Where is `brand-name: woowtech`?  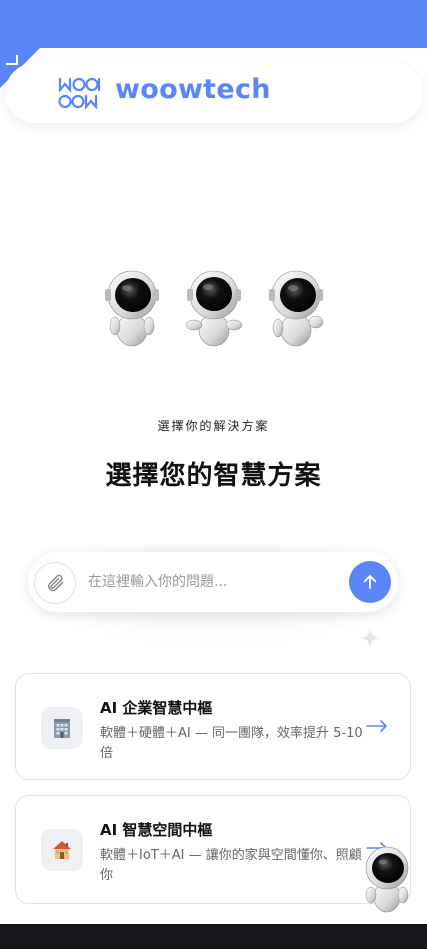
brand-name: woowtech is located at coordinates (193, 89).